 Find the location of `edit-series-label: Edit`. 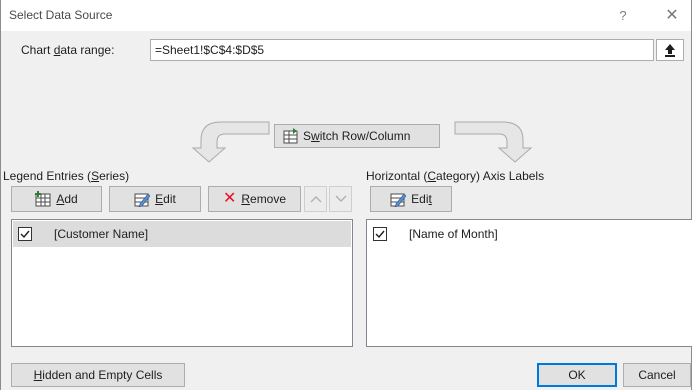

edit-series-label: Edit is located at coordinates (165, 199).